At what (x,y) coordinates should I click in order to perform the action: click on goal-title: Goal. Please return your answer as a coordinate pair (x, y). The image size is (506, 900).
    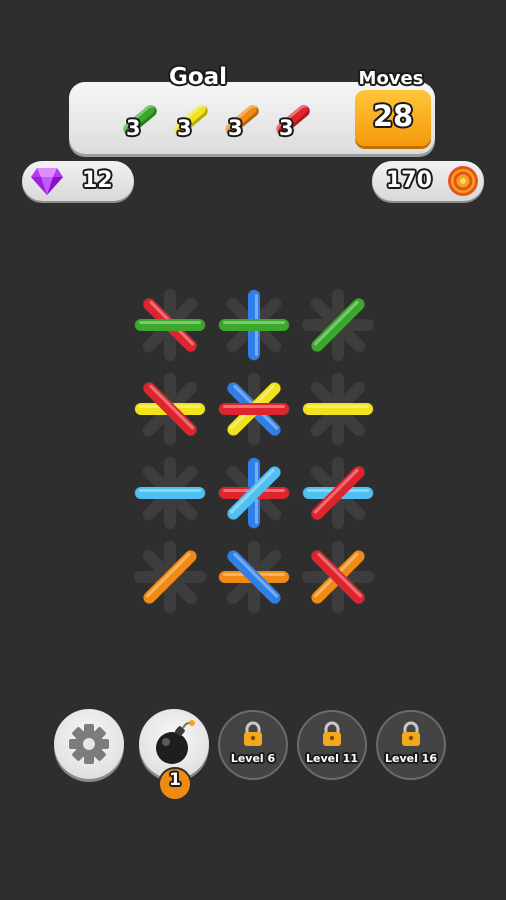
    Looking at the image, I should click on (198, 77).